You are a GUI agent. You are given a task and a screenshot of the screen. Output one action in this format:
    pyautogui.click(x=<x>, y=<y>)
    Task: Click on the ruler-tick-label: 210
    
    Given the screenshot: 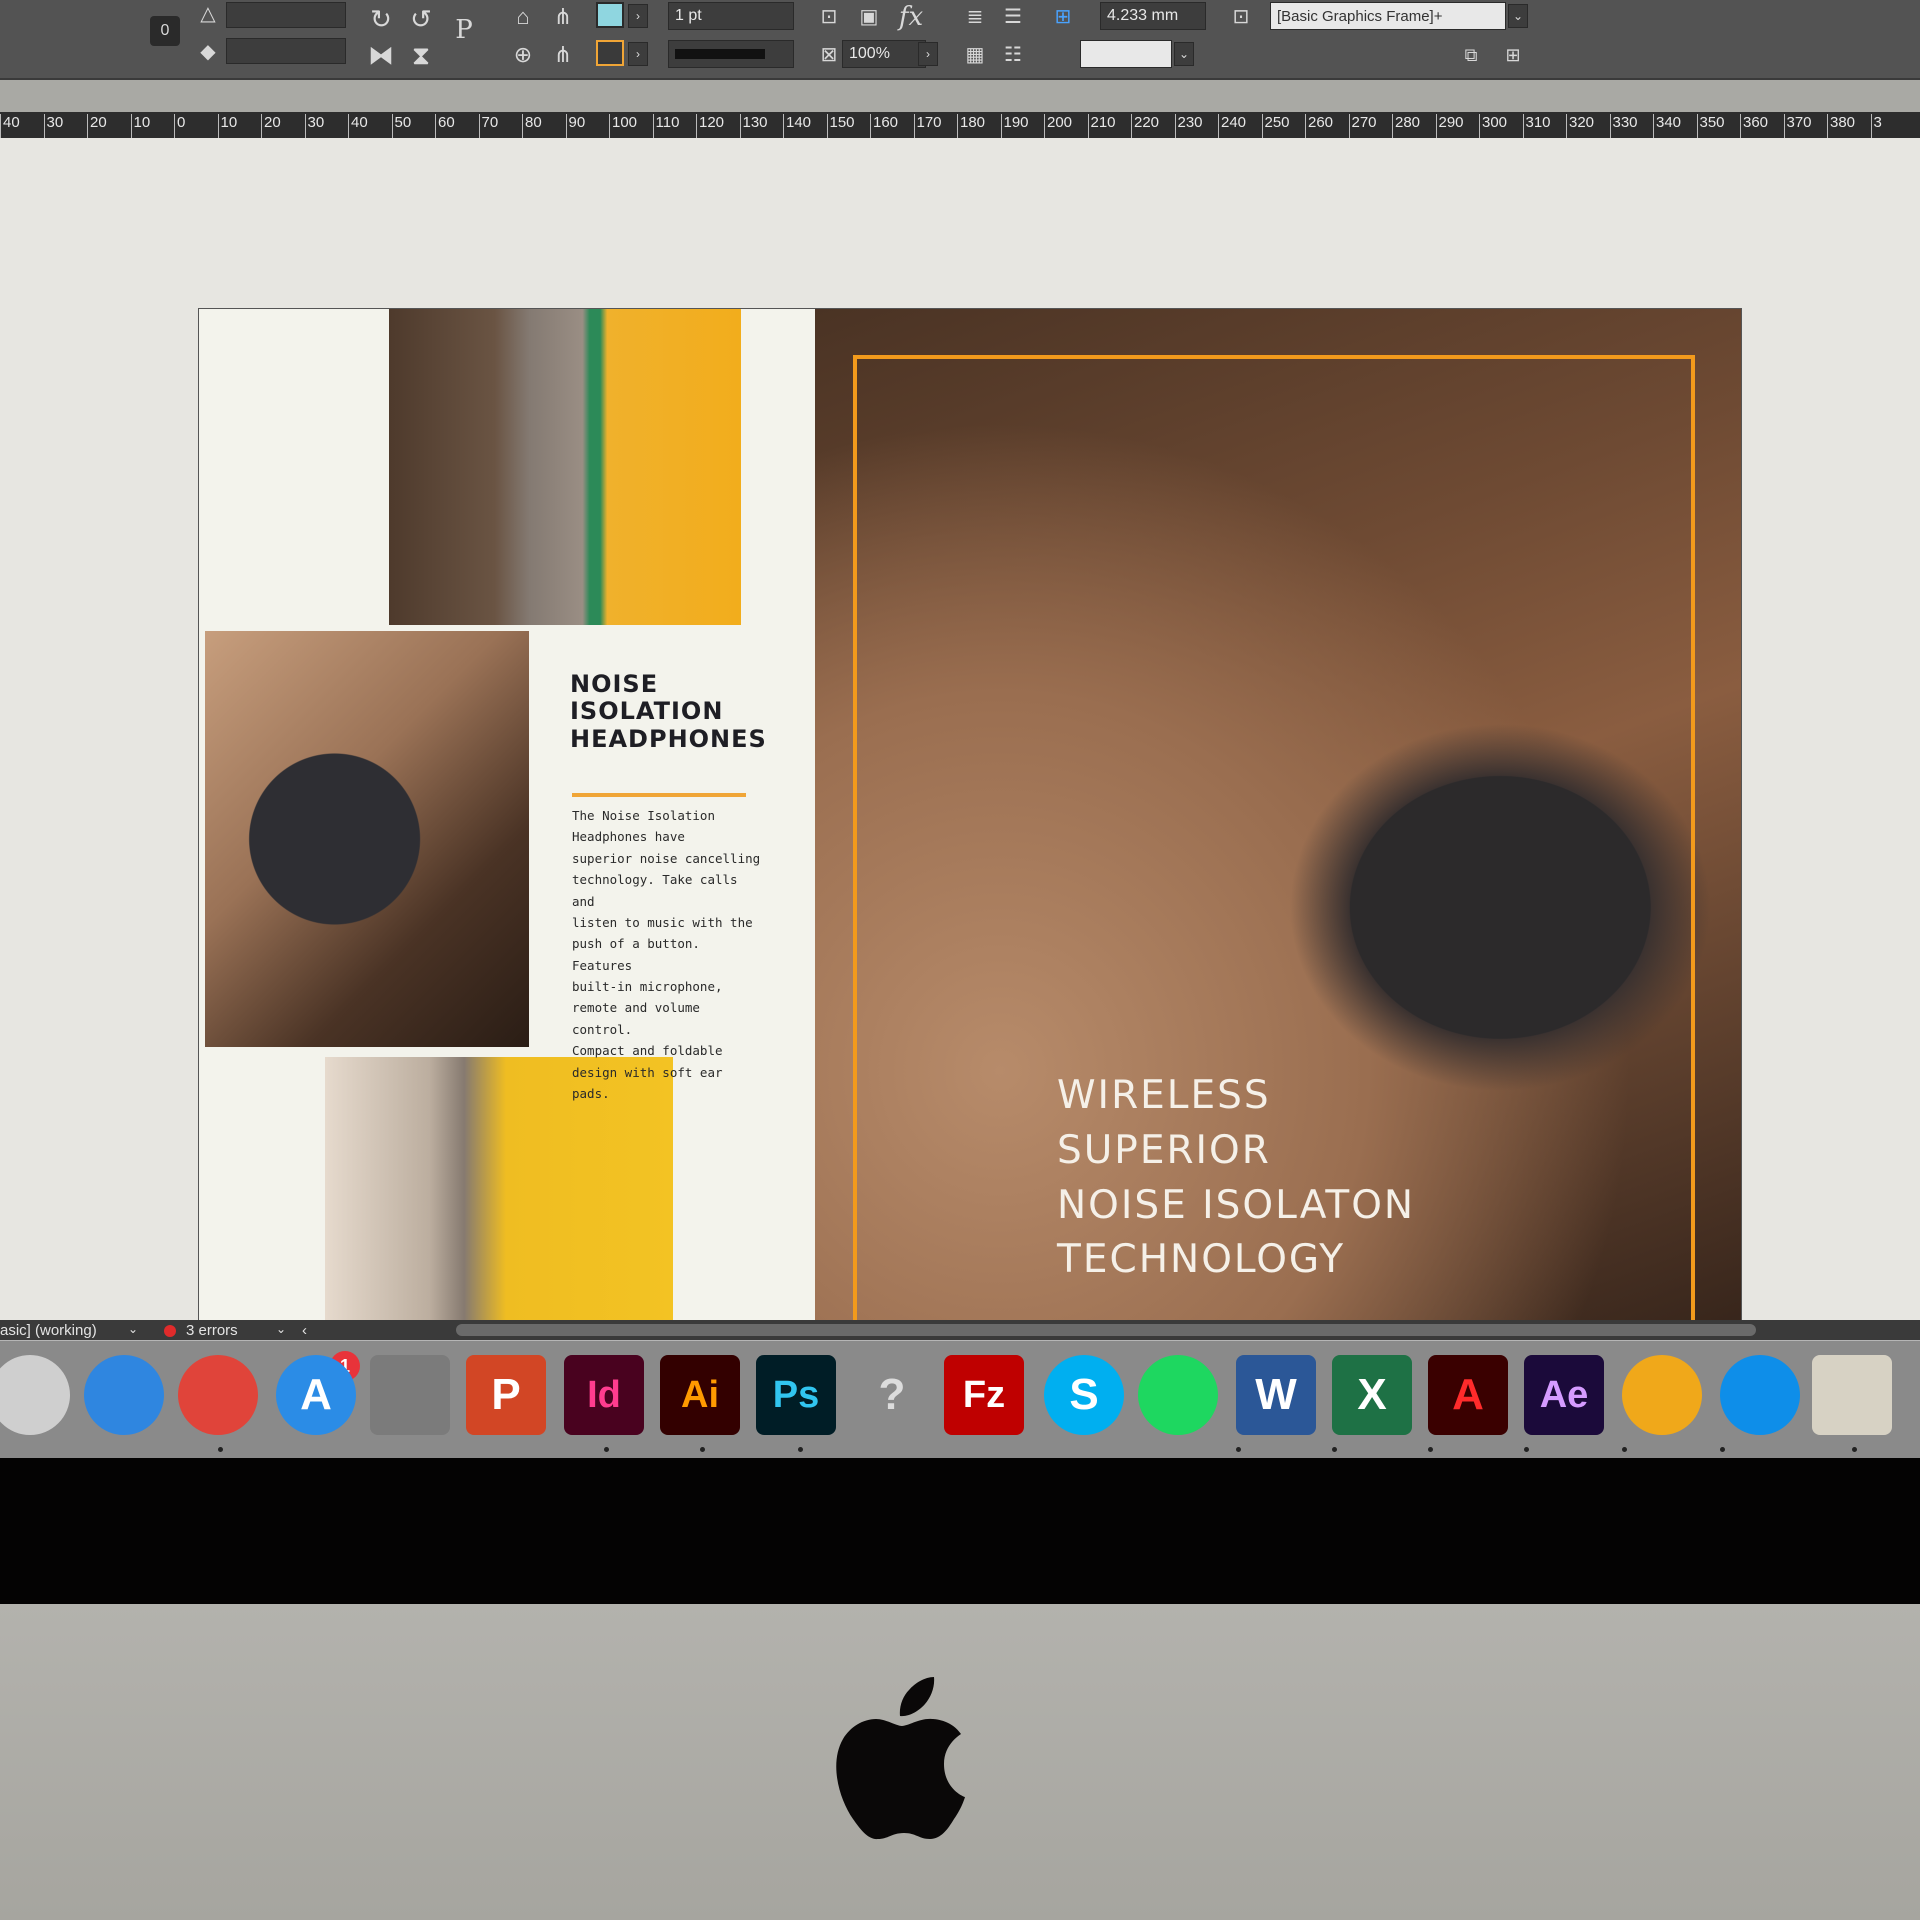 What is the action you would take?
    pyautogui.click(x=1109, y=126)
    